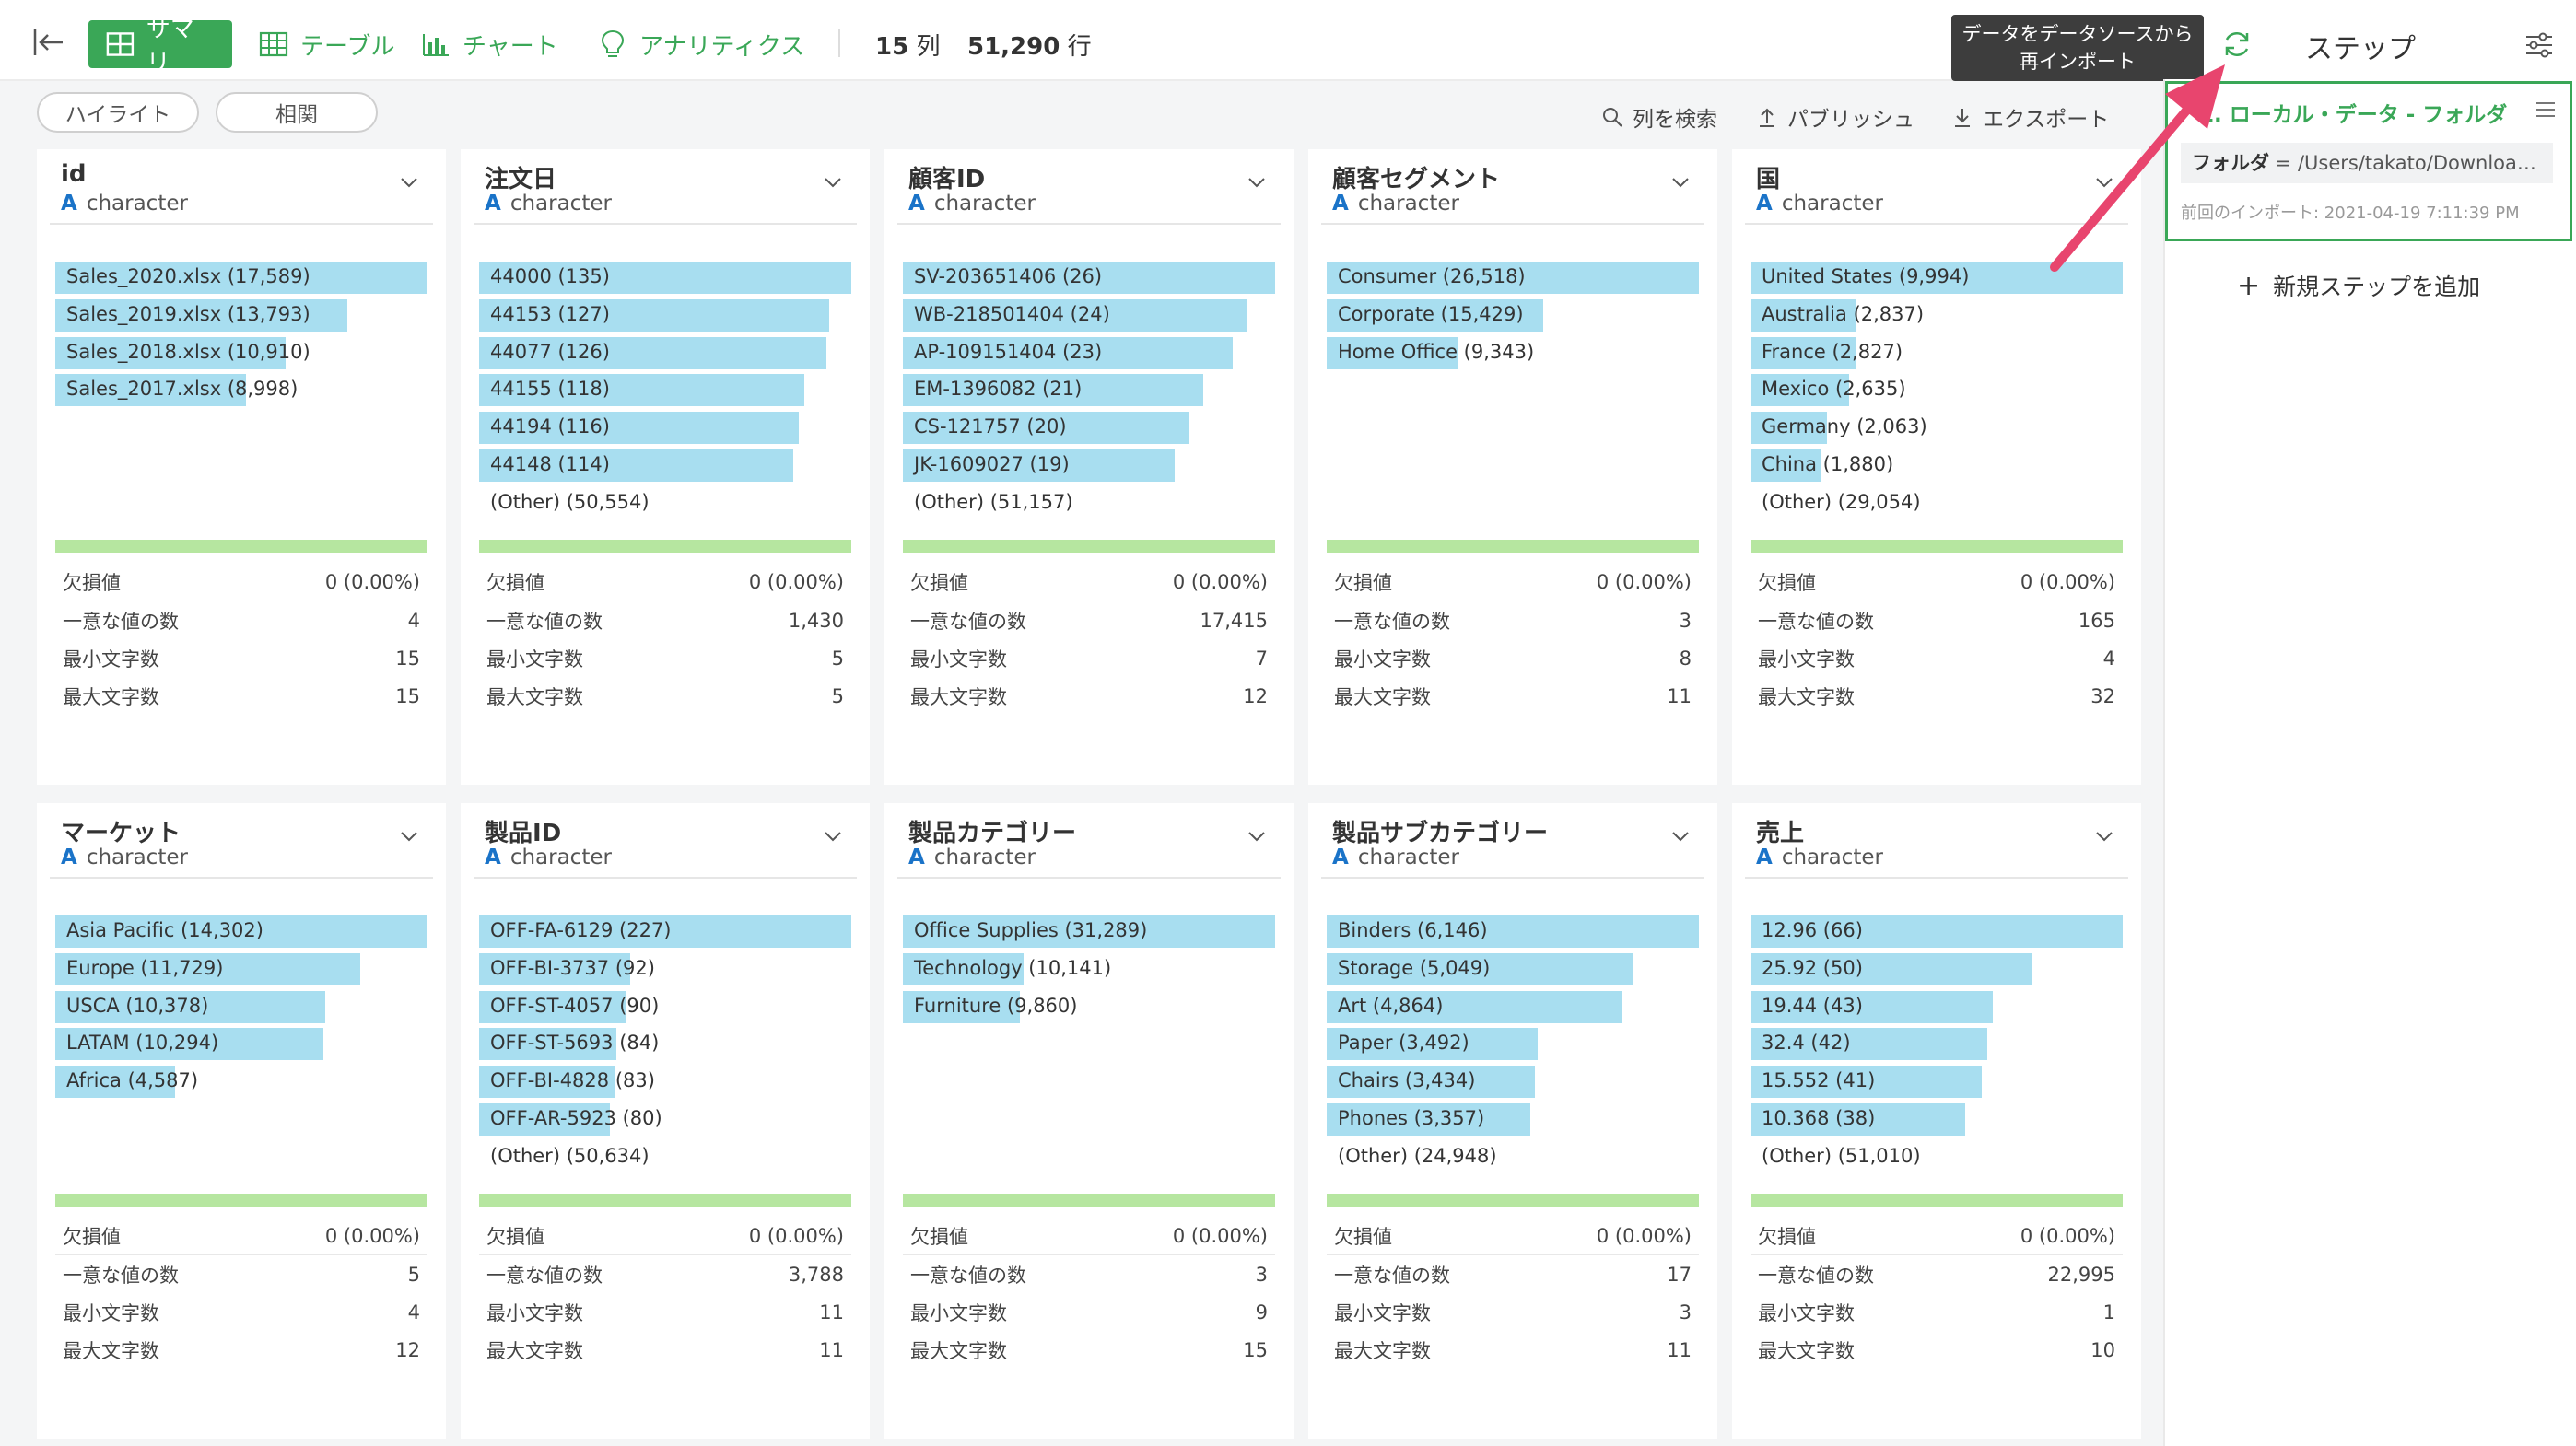 This screenshot has width=2576, height=1446. Describe the element at coordinates (241, 1008) in the screenshot. I see `value-bar: USCA (10,378)` at that location.